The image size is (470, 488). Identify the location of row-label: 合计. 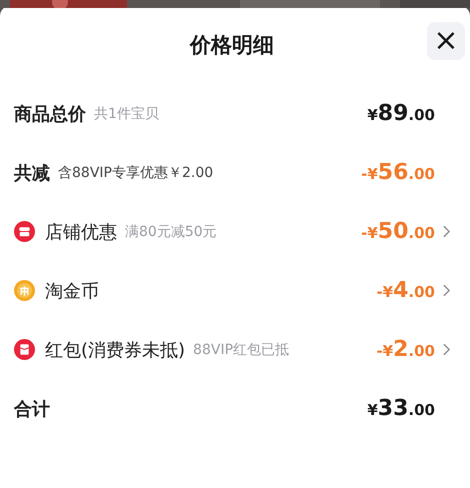
(32, 409).